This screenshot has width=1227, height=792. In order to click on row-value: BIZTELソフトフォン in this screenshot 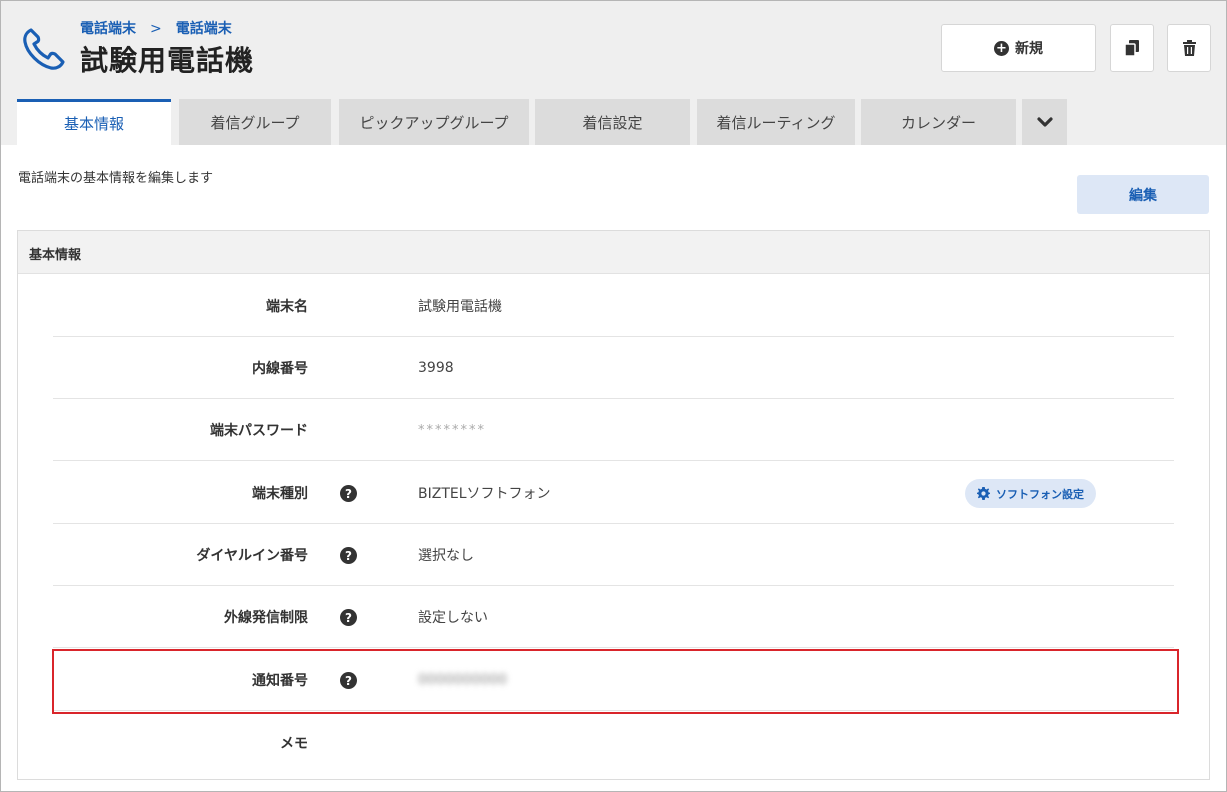, I will do `click(484, 494)`.